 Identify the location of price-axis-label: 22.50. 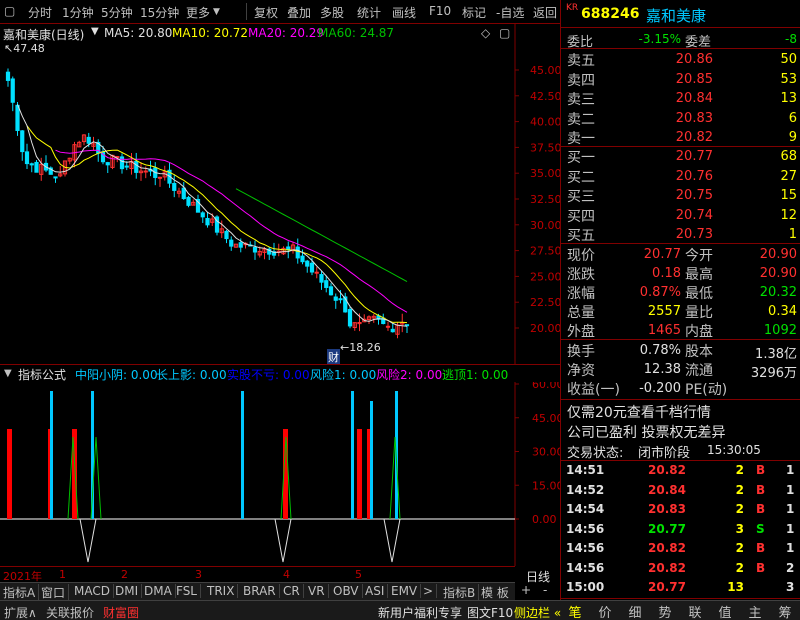
(545, 302).